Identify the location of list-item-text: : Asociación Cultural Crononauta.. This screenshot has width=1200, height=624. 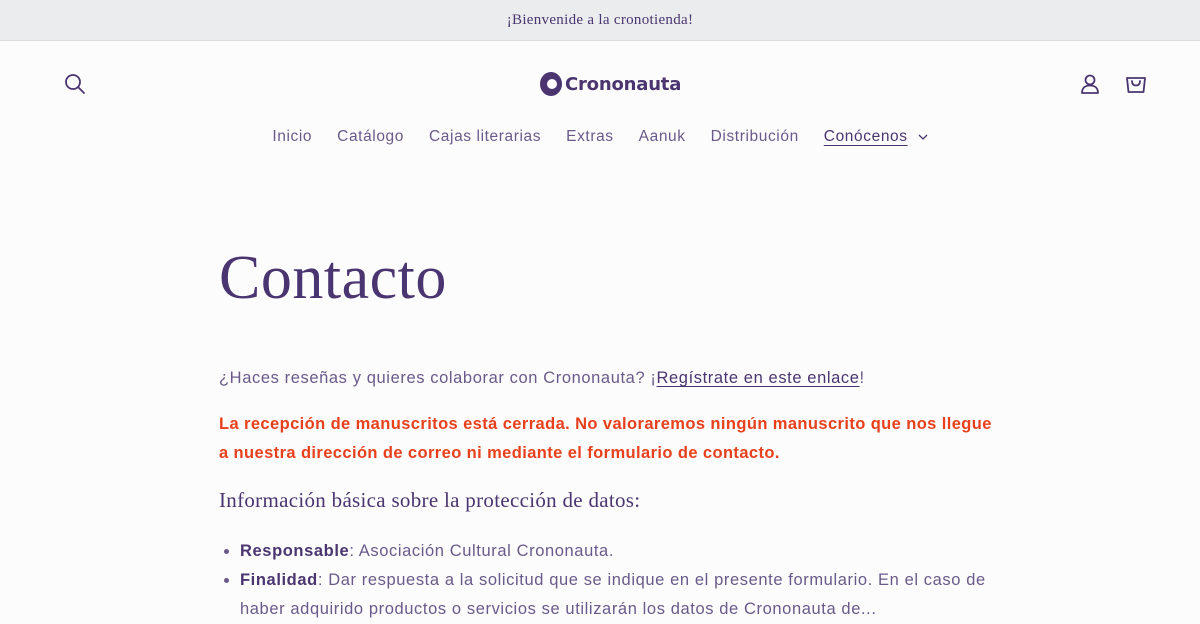
(482, 551).